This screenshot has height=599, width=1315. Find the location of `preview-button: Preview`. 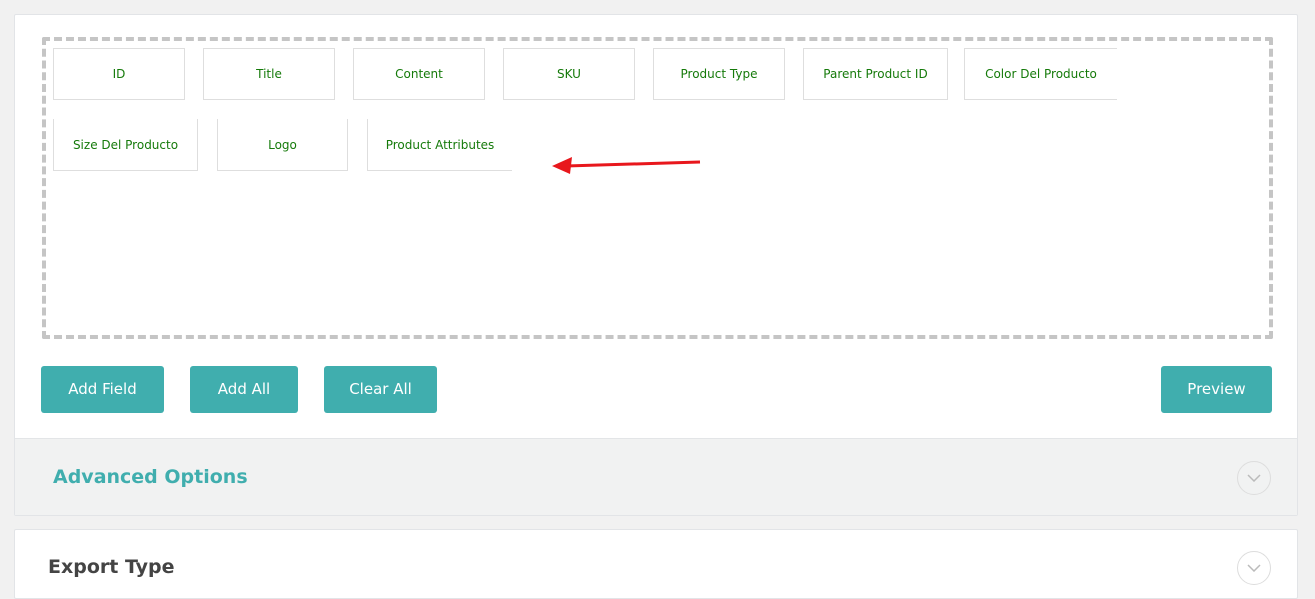

preview-button: Preview is located at coordinates (1216, 389).